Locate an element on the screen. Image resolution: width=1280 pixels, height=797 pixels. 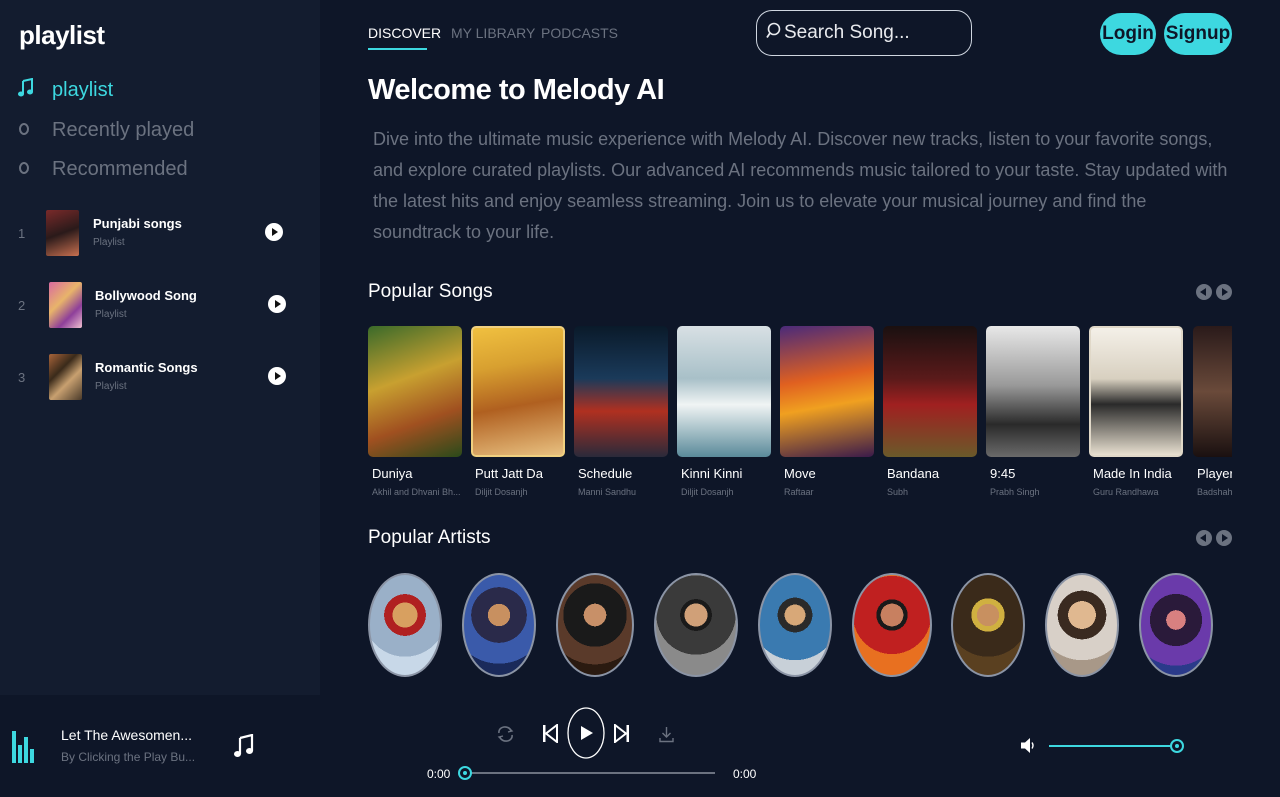
volume-icon is located at coordinates (1028, 748).